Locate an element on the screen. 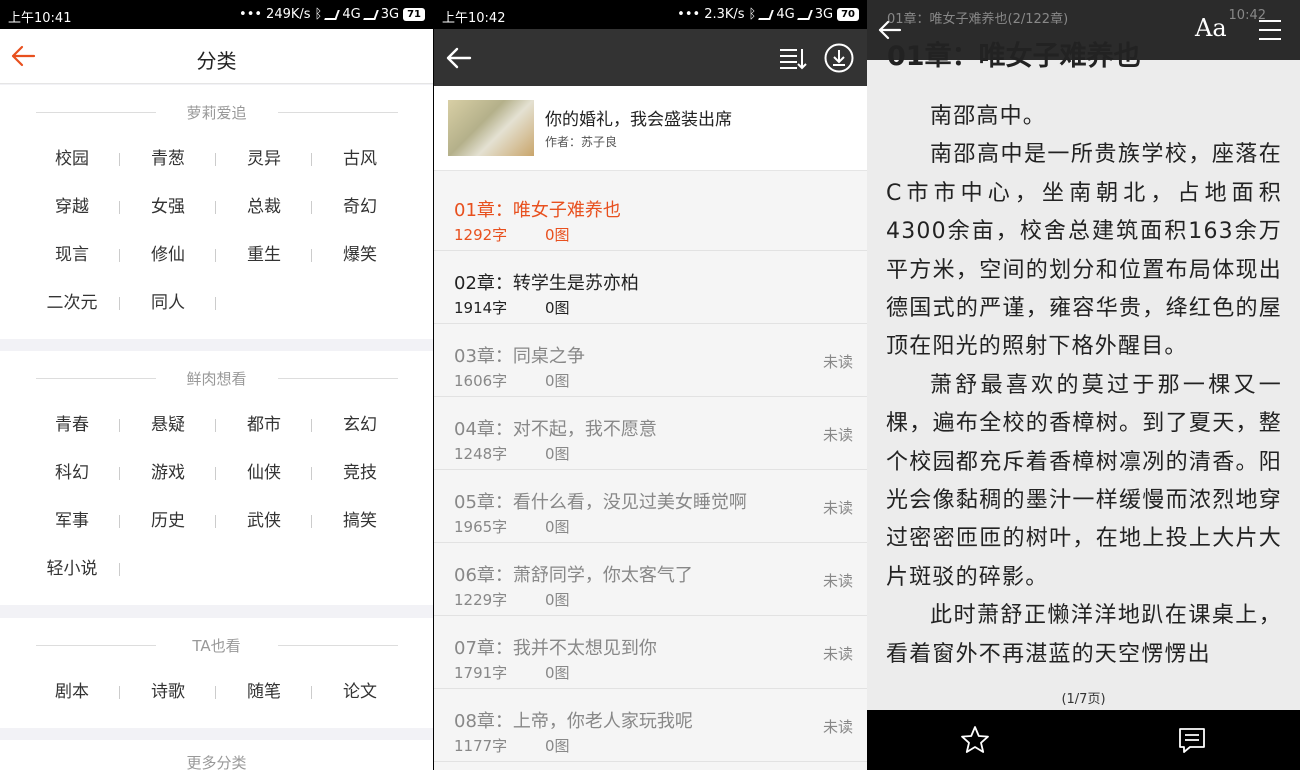 This screenshot has height=770, width=1300. chapter-row: 01章：唯女子难养也 1292字 0图 is located at coordinates (650, 214).